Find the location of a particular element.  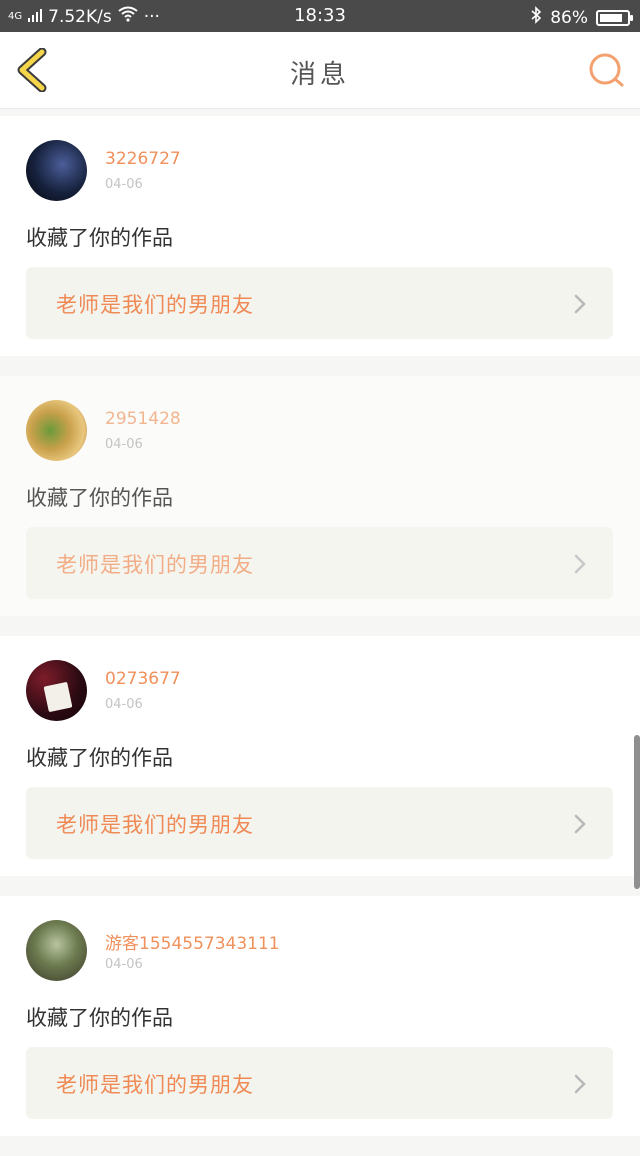

username: 3226727 is located at coordinates (143, 159).